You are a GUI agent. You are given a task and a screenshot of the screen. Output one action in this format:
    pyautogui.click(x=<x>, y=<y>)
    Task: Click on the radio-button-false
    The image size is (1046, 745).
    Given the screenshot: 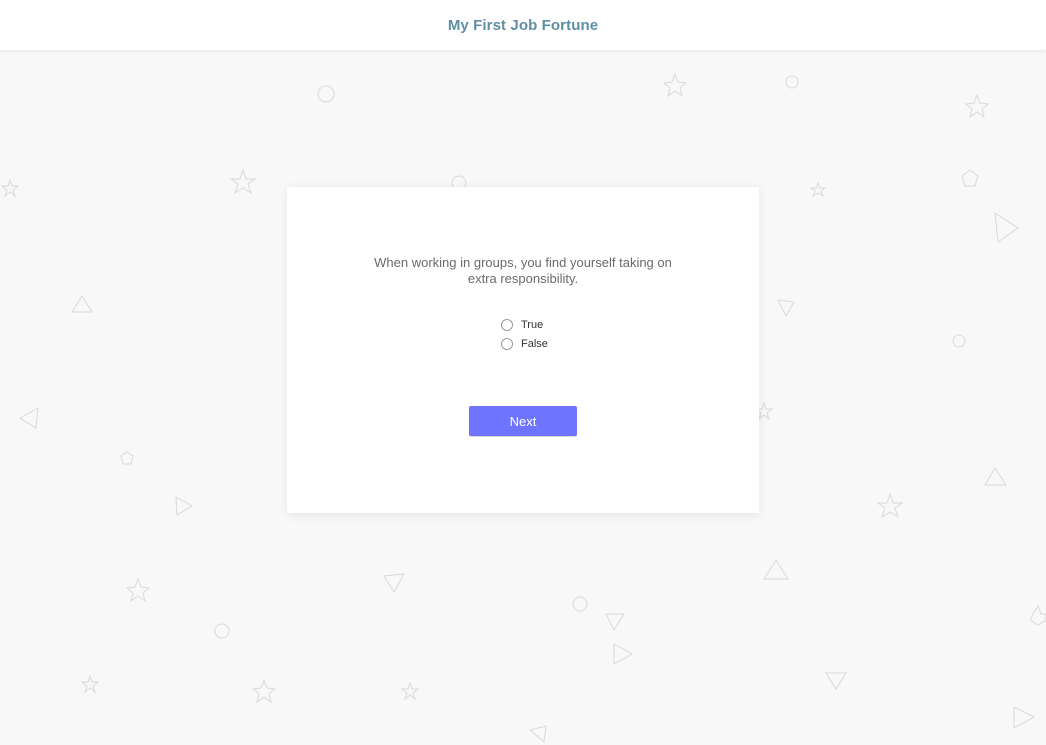 What is the action you would take?
    pyautogui.click(x=507, y=343)
    